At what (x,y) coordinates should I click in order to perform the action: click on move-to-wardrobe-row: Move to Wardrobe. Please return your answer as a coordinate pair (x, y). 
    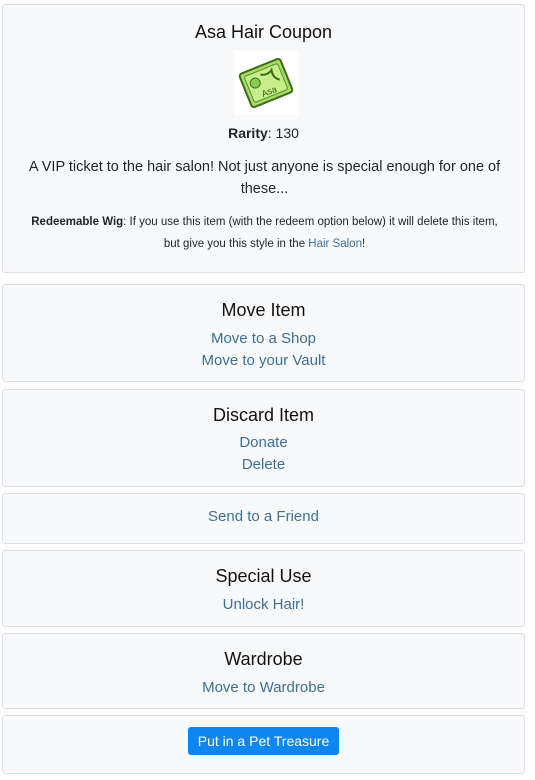
    Looking at the image, I should click on (263, 688).